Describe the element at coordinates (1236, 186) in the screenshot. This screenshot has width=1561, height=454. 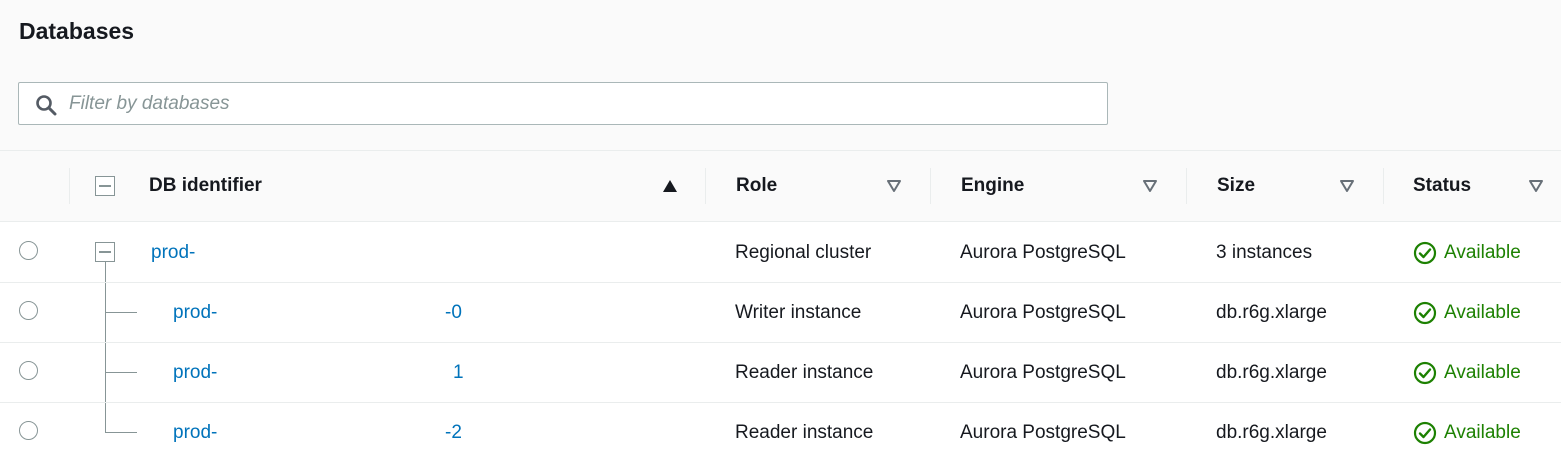
I see `column-header-size: Size` at that location.